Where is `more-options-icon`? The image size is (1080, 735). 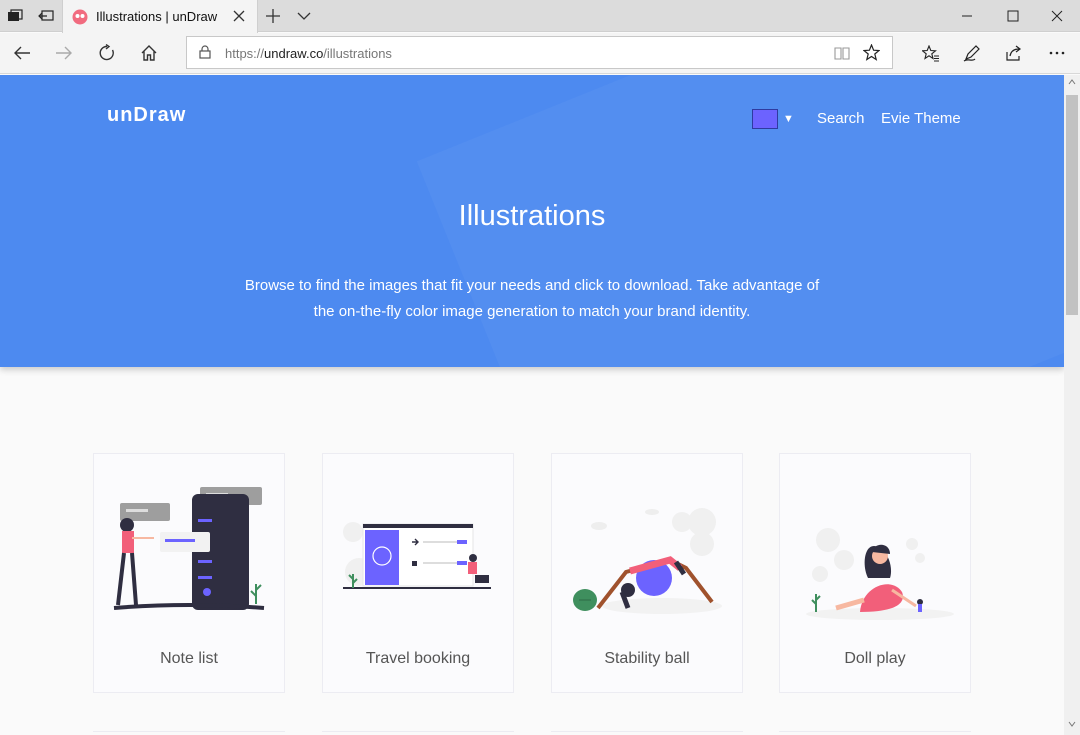
more-options-icon is located at coordinates (1057, 53).